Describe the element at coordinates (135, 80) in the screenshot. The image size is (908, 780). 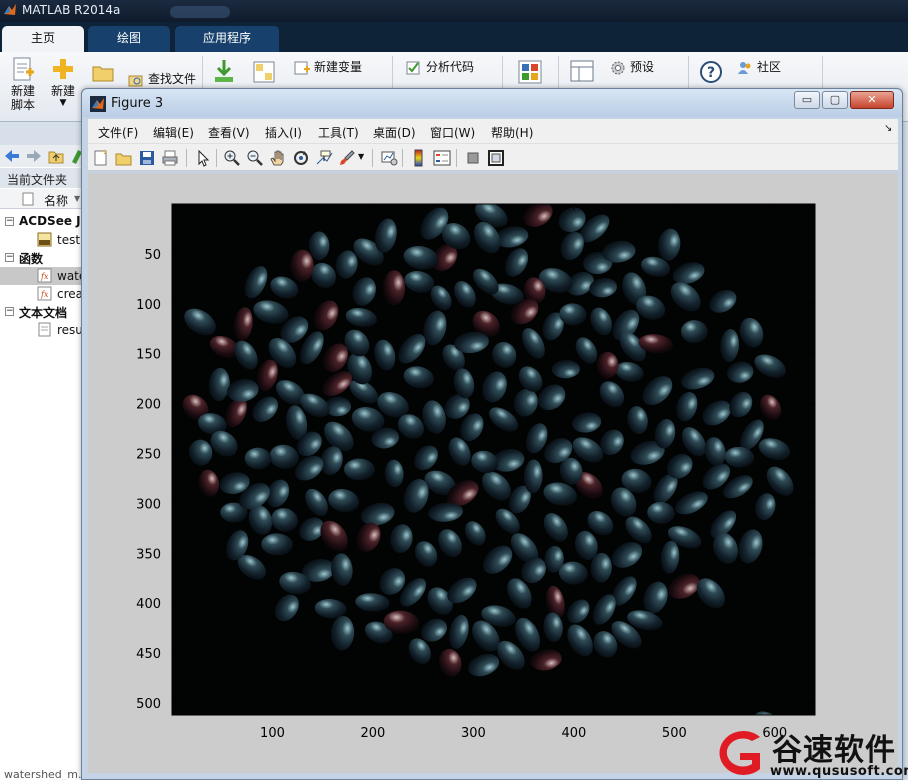
I see `find-files-icon` at that location.